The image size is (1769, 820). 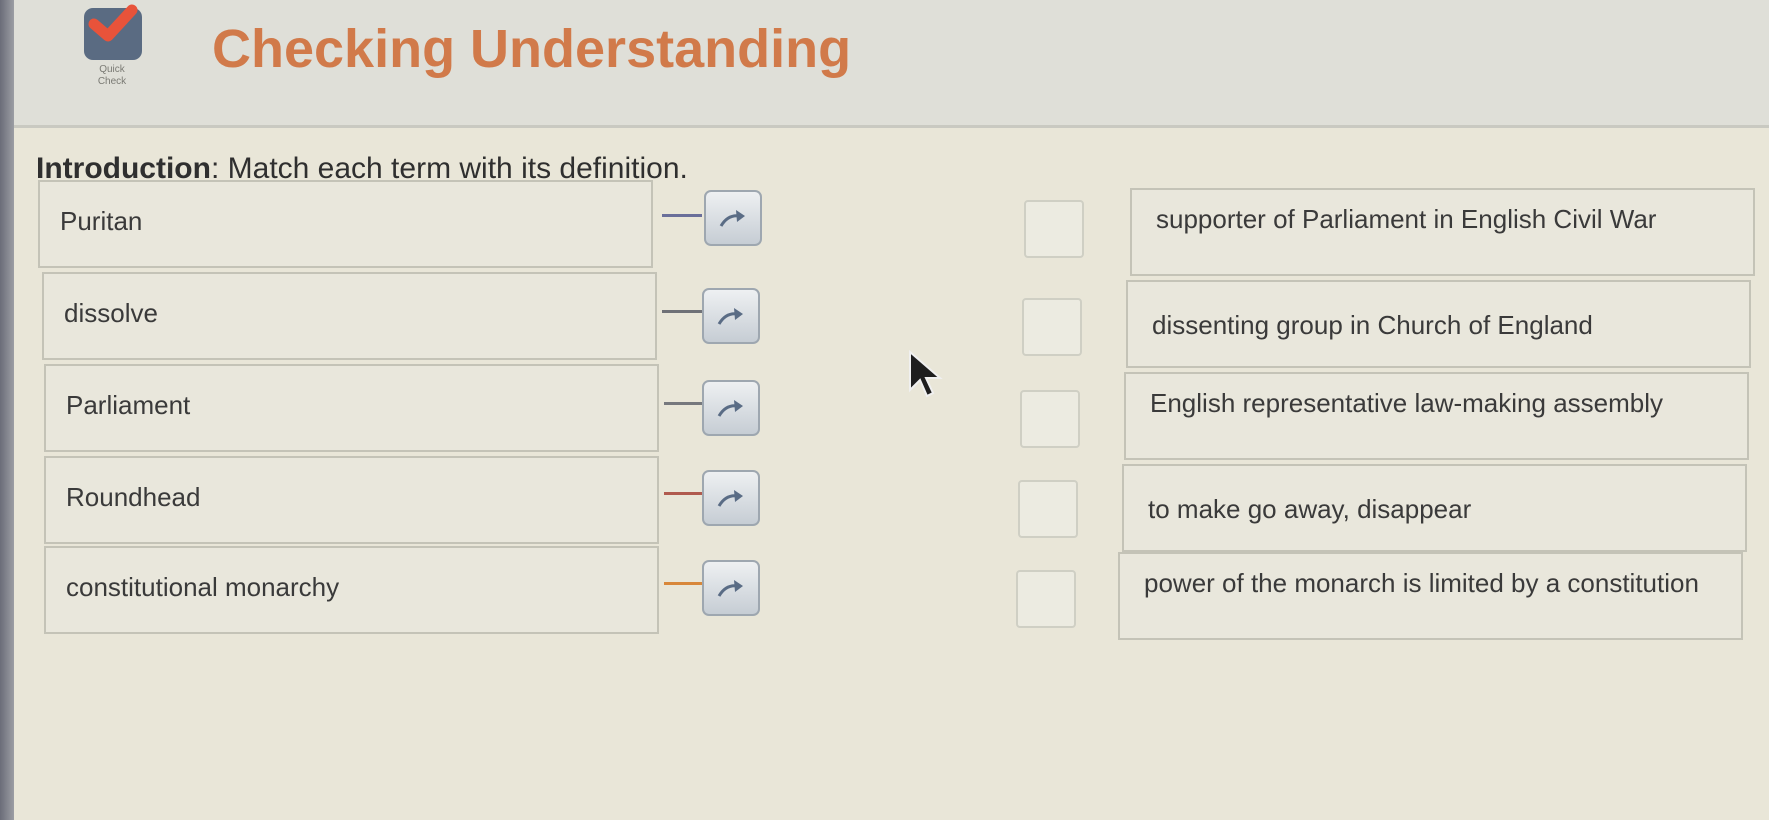 What do you see at coordinates (351, 590) in the screenshot?
I see `term-item: constitutional monarchy` at bounding box center [351, 590].